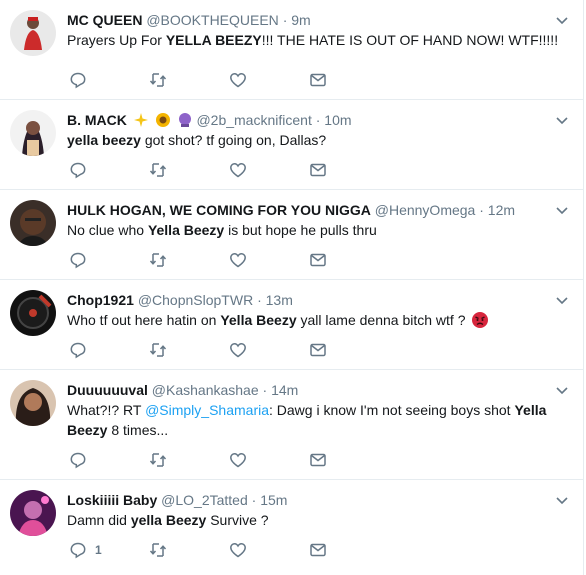 The height and width of the screenshot is (575, 586). What do you see at coordinates (233, 140) in the screenshot?
I see `text-segment: got shot? tf going on, Dallas?` at bounding box center [233, 140].